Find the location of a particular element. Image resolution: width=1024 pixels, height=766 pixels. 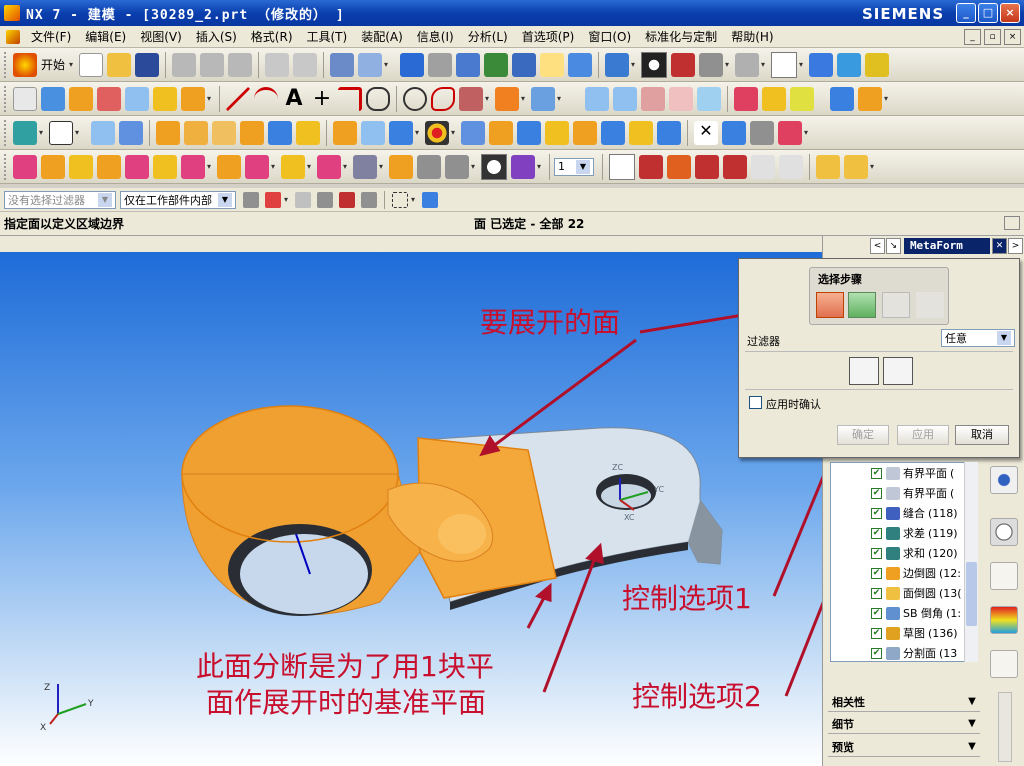

constraint-icon is located at coordinates (193, 98).